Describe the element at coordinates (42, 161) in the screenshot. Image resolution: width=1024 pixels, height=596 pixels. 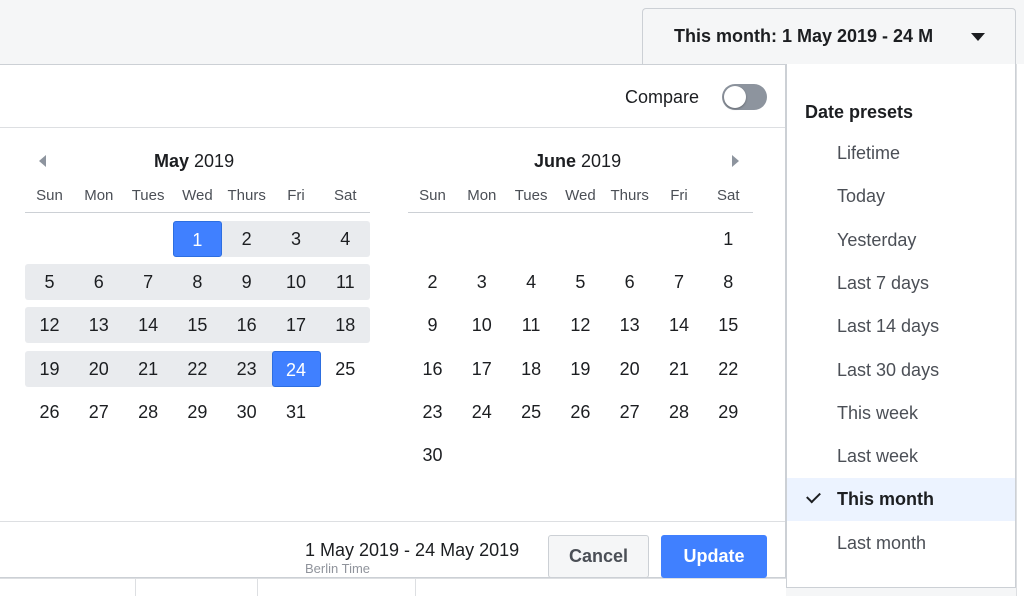
I see `chevron-left-icon` at that location.